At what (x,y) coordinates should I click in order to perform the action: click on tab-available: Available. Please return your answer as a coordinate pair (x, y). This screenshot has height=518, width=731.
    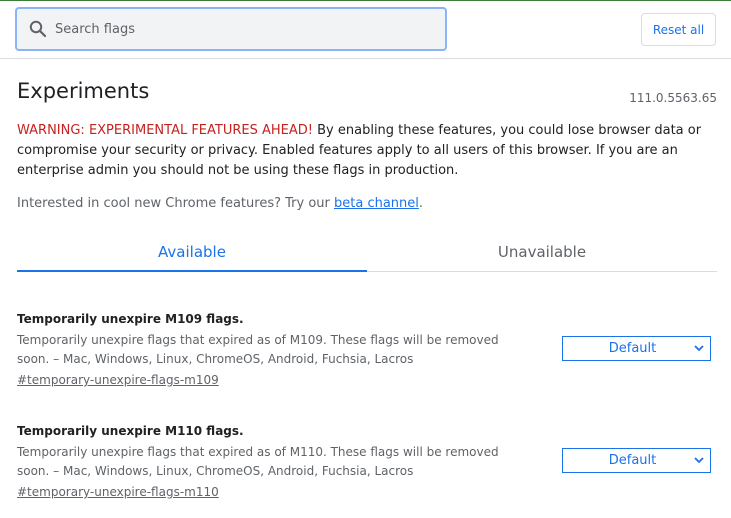
    Looking at the image, I should click on (192, 252).